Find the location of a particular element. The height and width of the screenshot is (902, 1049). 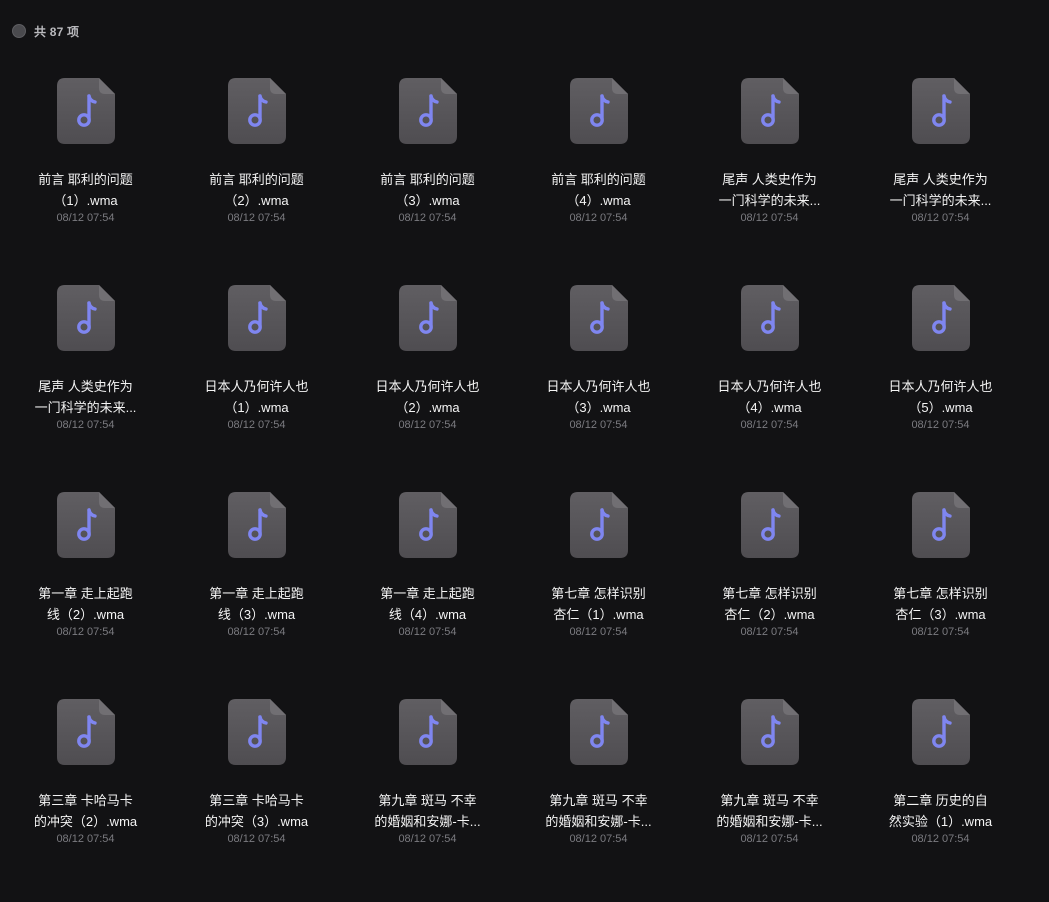

file-name-line: 线（3）.wma is located at coordinates (256, 614).